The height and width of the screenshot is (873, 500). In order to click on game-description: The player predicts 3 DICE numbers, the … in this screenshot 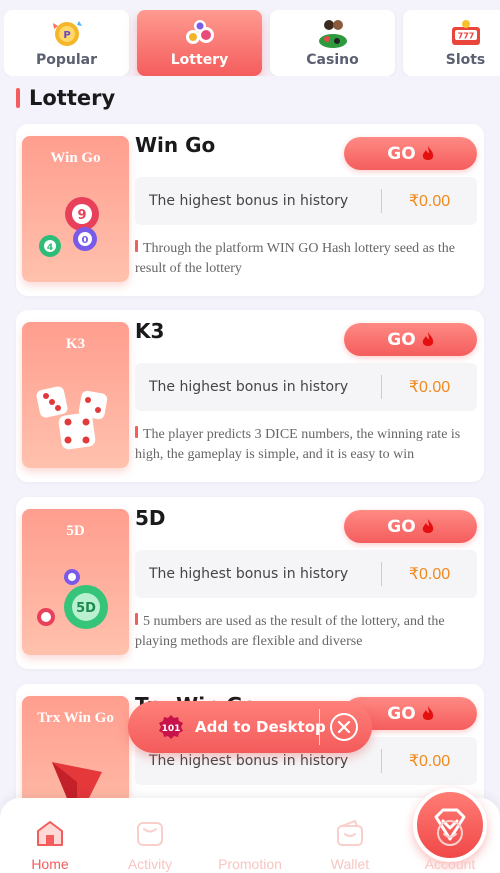, I will do `click(306, 445)`.